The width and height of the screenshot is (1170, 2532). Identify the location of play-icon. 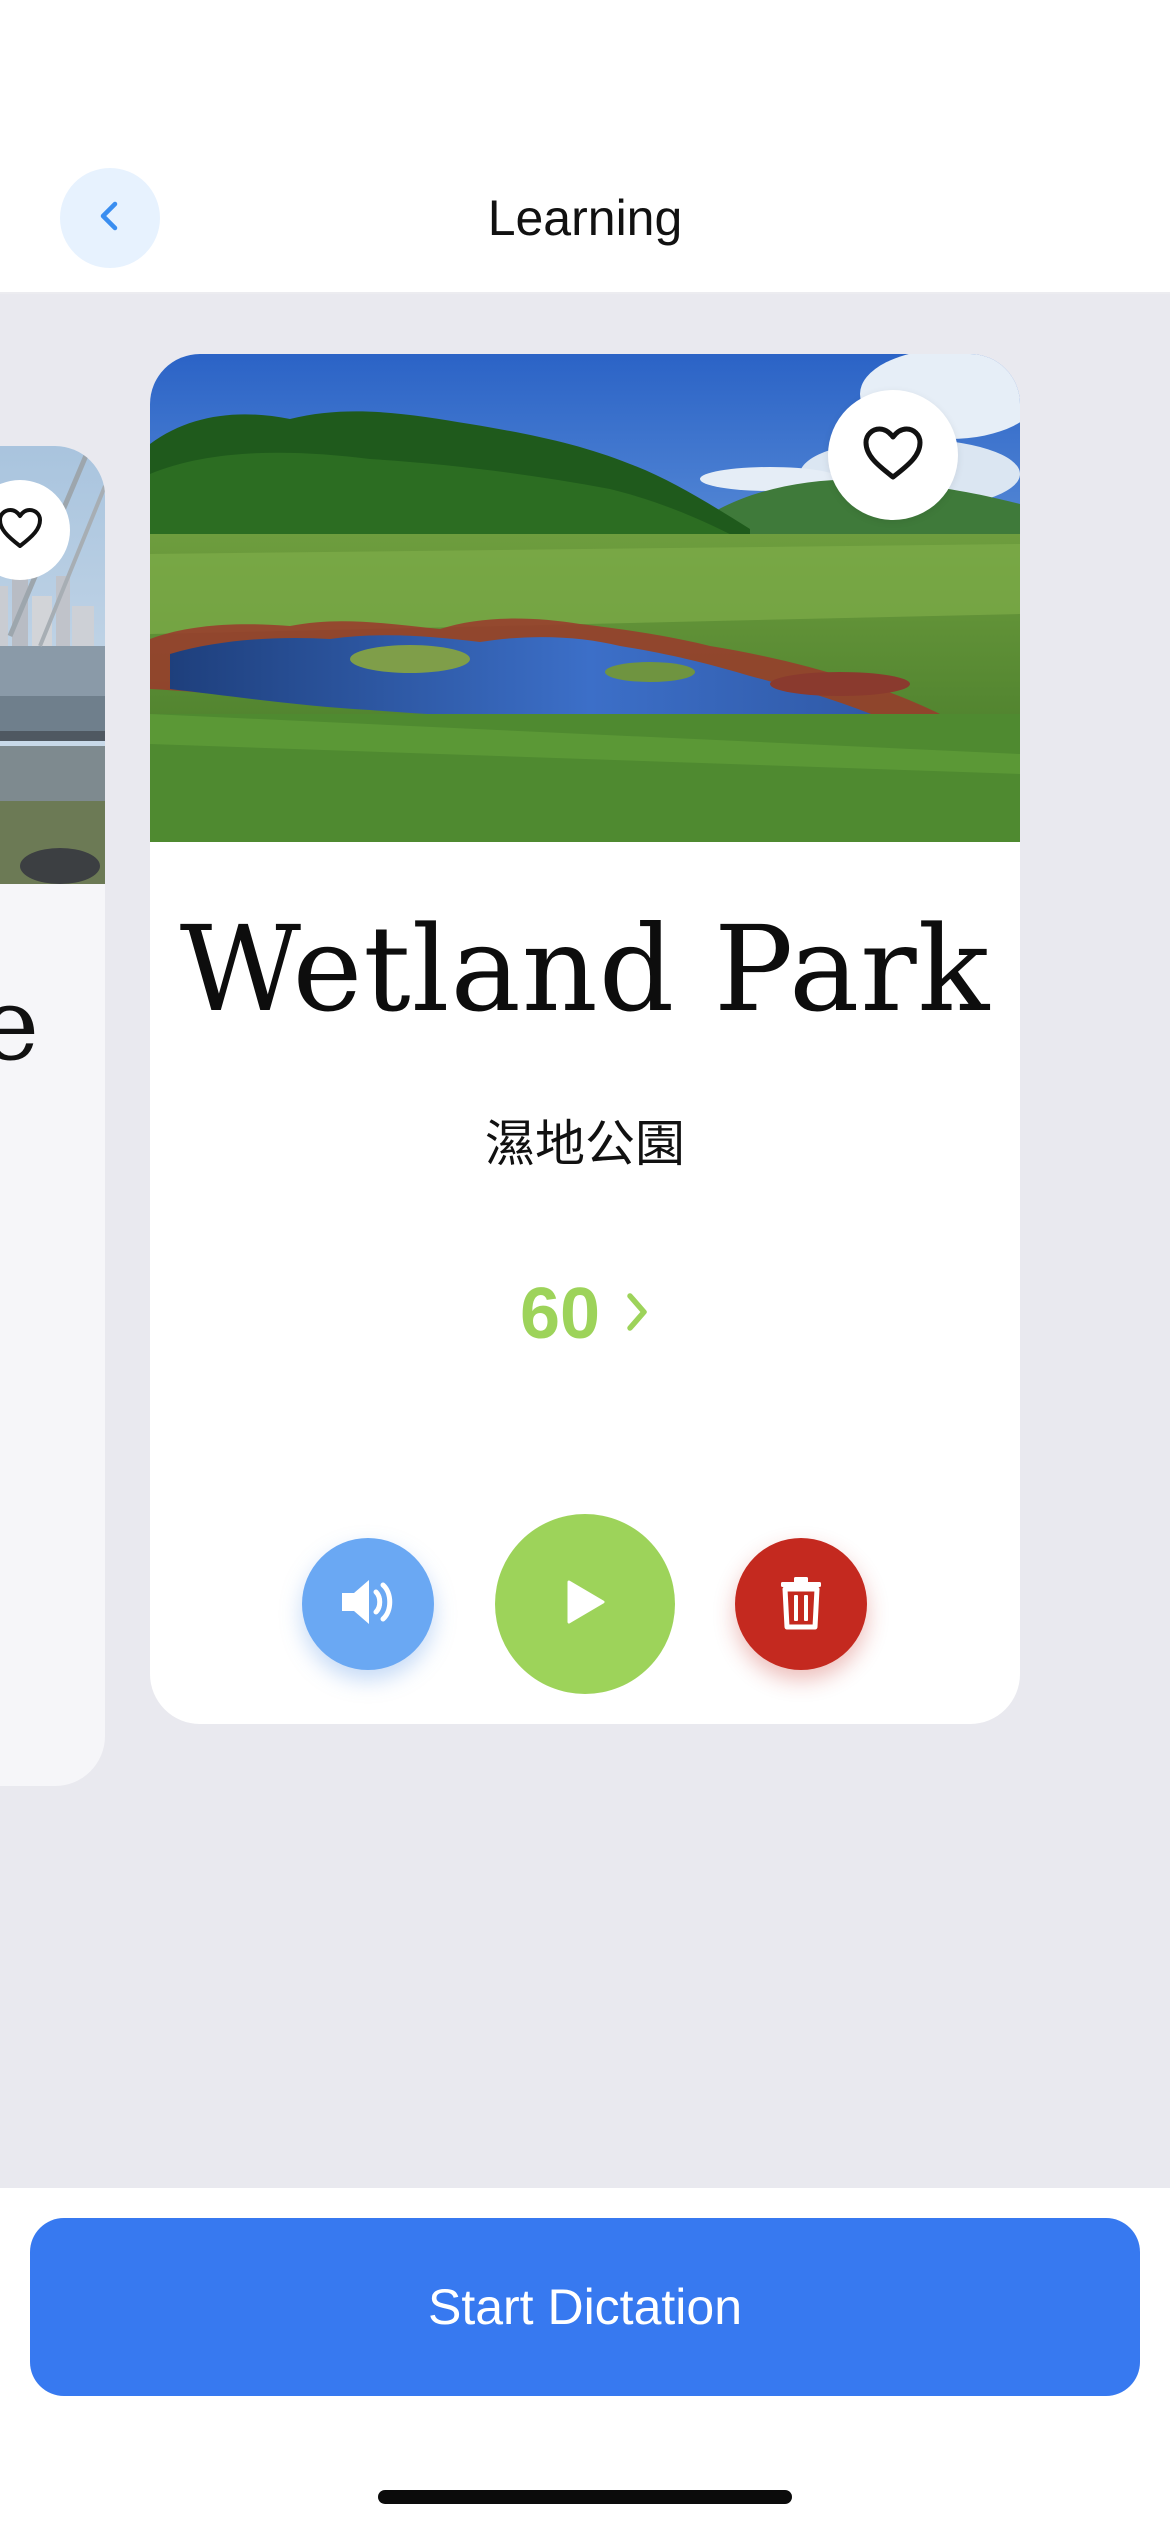
(585, 1604).